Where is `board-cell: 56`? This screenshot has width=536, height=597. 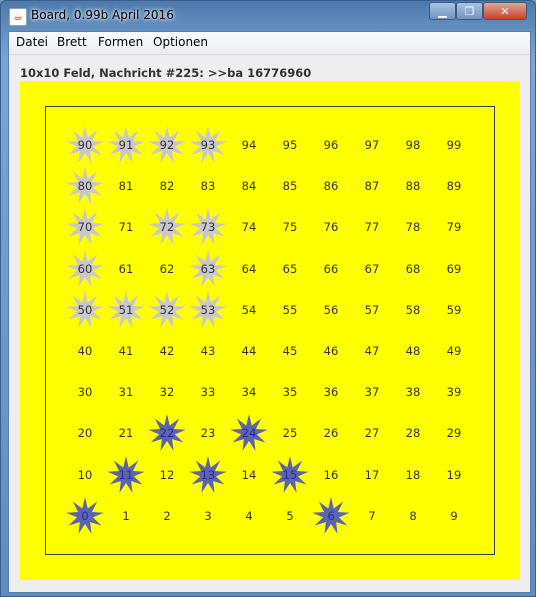
board-cell: 56 is located at coordinates (331, 310).